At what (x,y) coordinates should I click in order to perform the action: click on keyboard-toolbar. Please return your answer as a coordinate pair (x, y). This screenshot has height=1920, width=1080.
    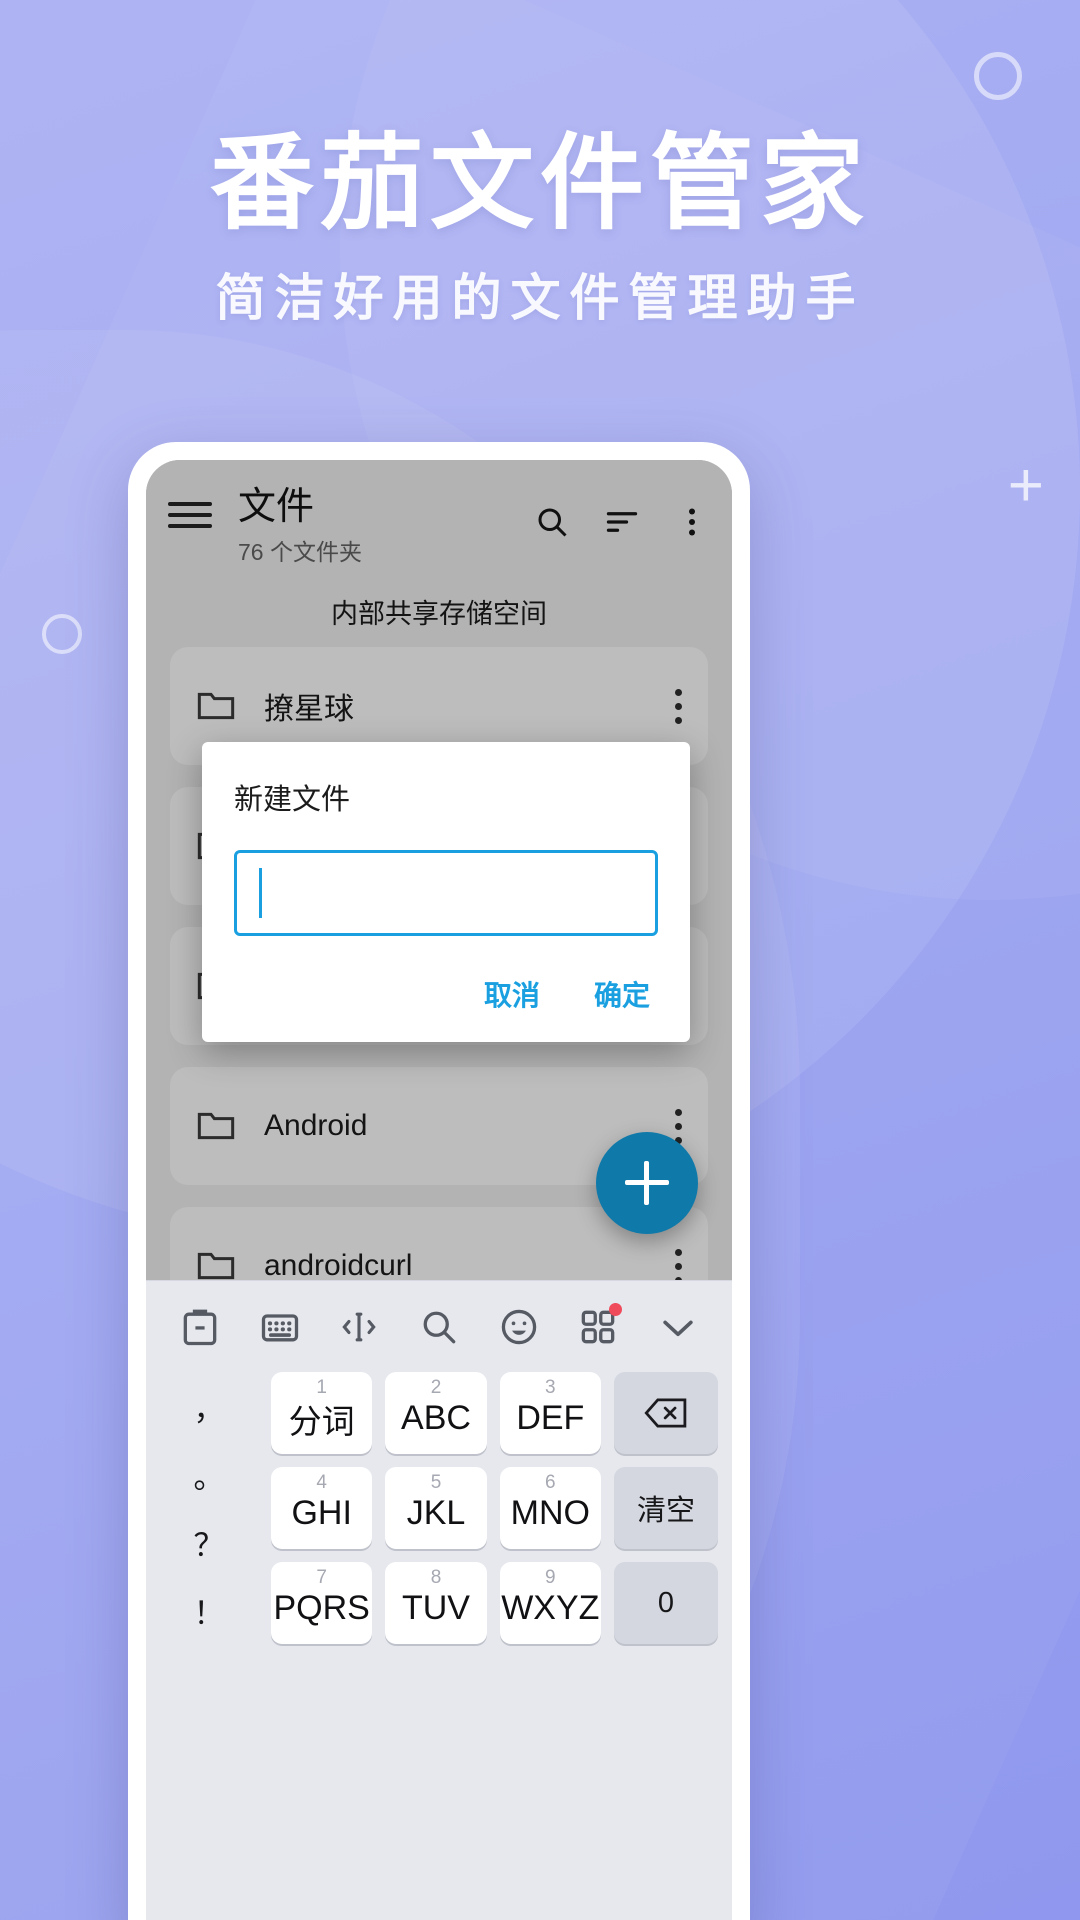
    Looking at the image, I should click on (439, 1326).